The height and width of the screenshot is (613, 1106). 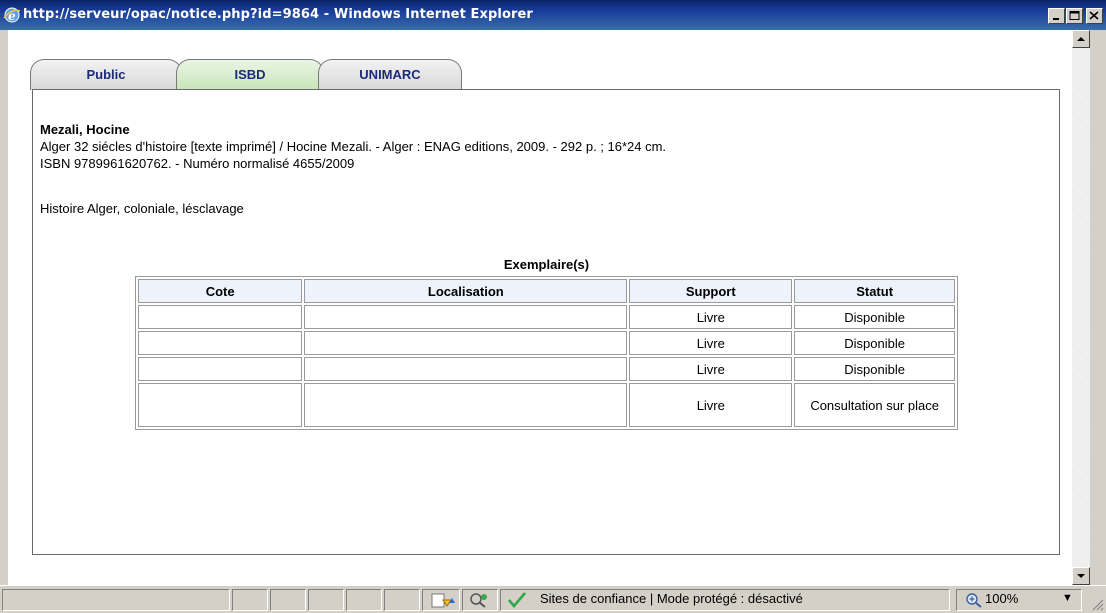 I want to click on resize-grip-icon, so click(x=1098, y=605).